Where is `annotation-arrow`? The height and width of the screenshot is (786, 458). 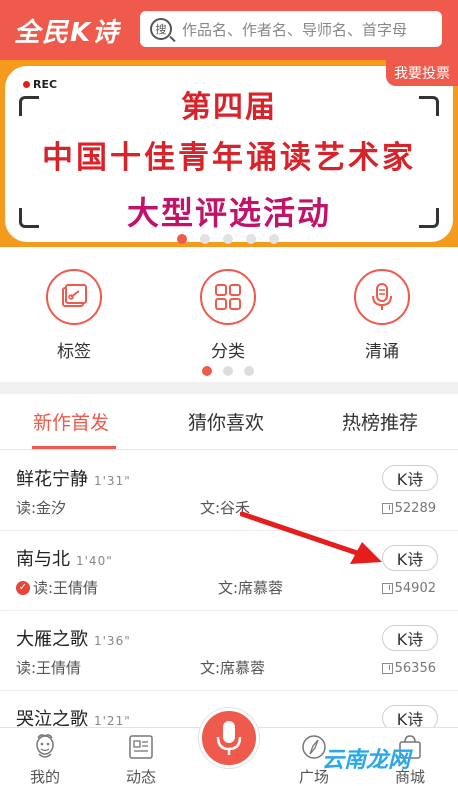 annotation-arrow is located at coordinates (311, 537).